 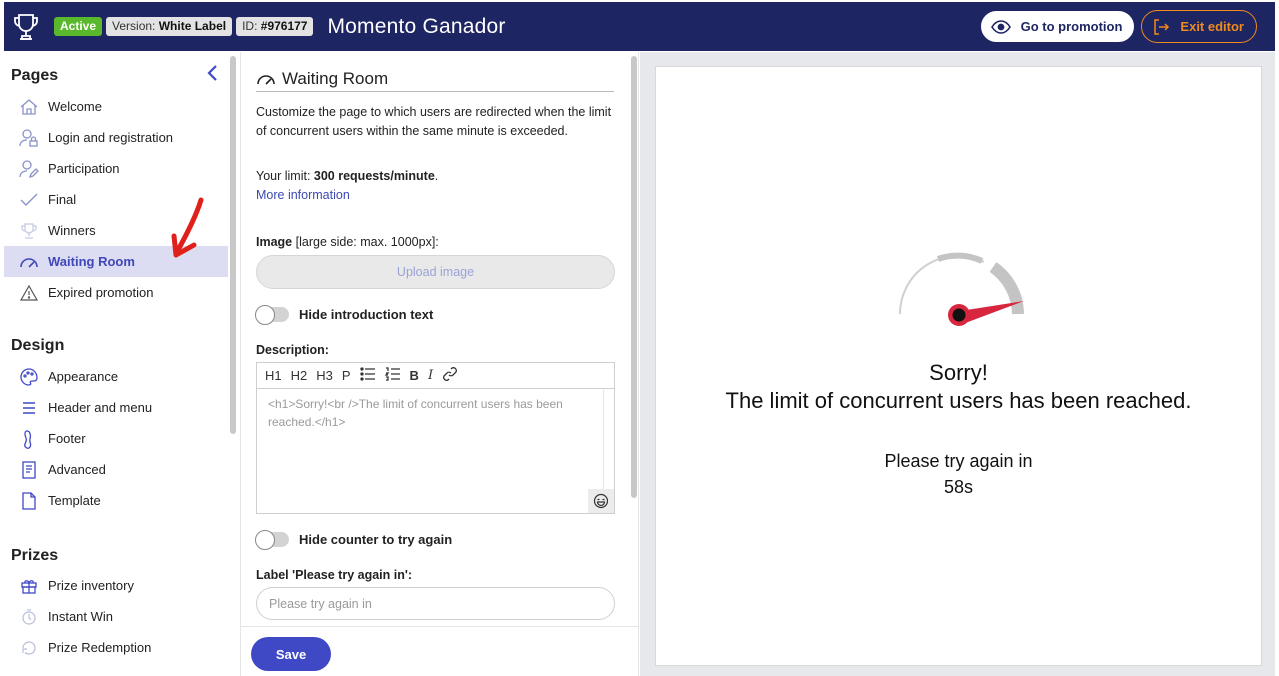 I want to click on design-section-title: Design, so click(x=38, y=345).